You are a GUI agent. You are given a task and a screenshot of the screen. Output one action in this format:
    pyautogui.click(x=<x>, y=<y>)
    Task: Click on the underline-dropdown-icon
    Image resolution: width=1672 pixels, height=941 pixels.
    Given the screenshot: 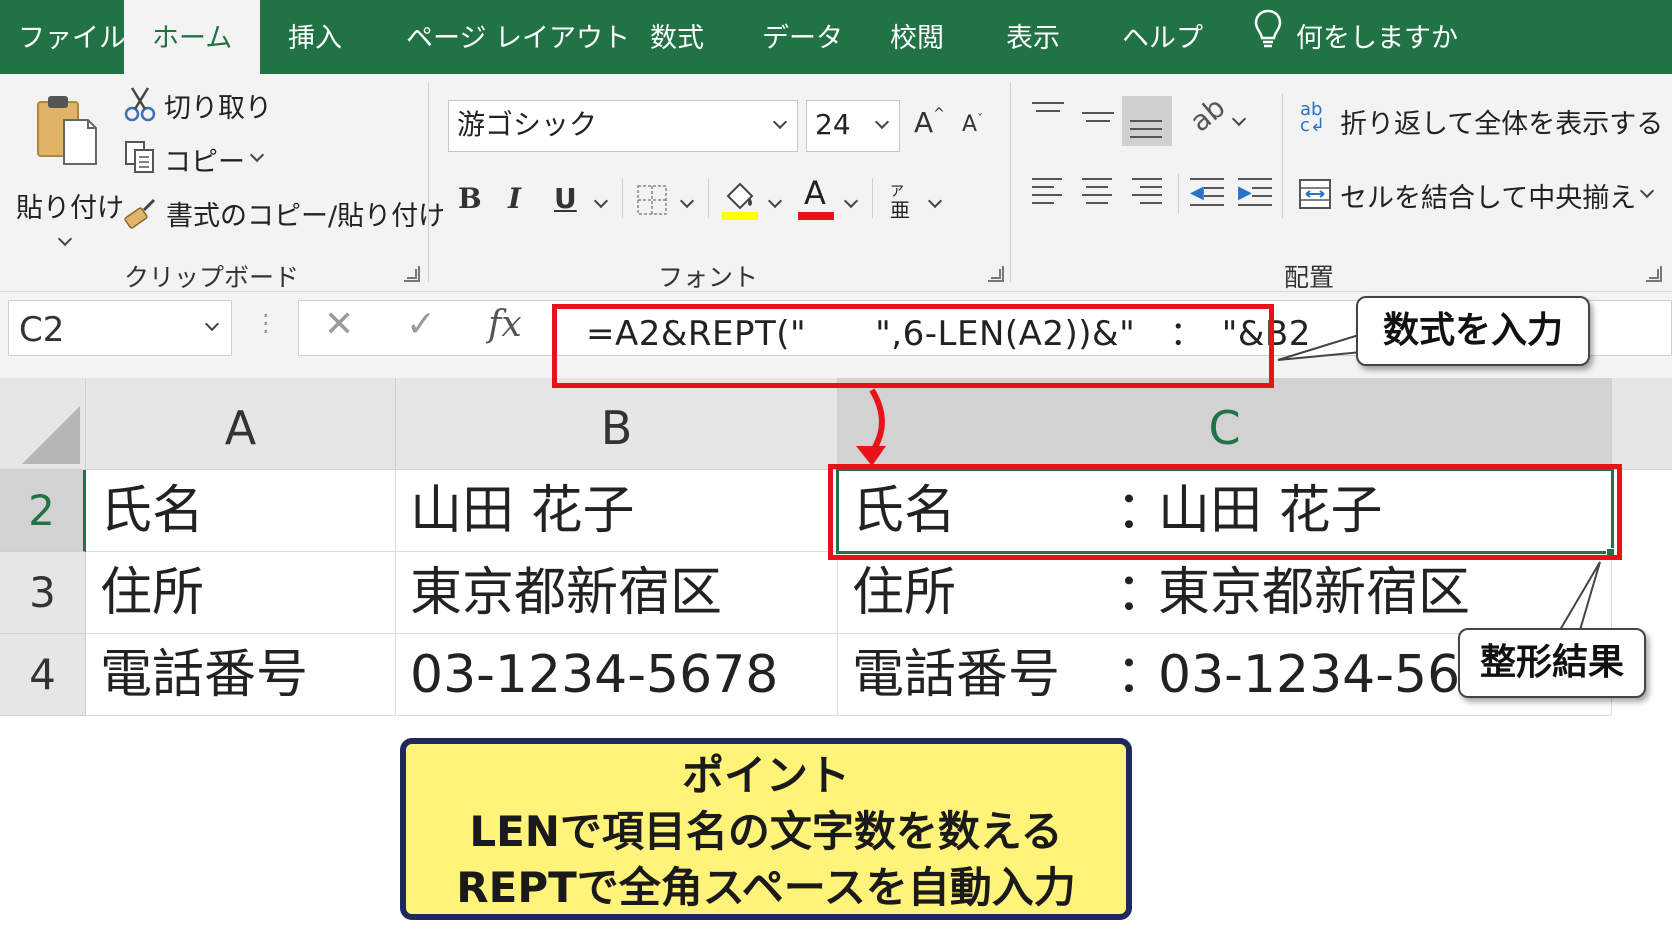 What is the action you would take?
    pyautogui.click(x=601, y=201)
    